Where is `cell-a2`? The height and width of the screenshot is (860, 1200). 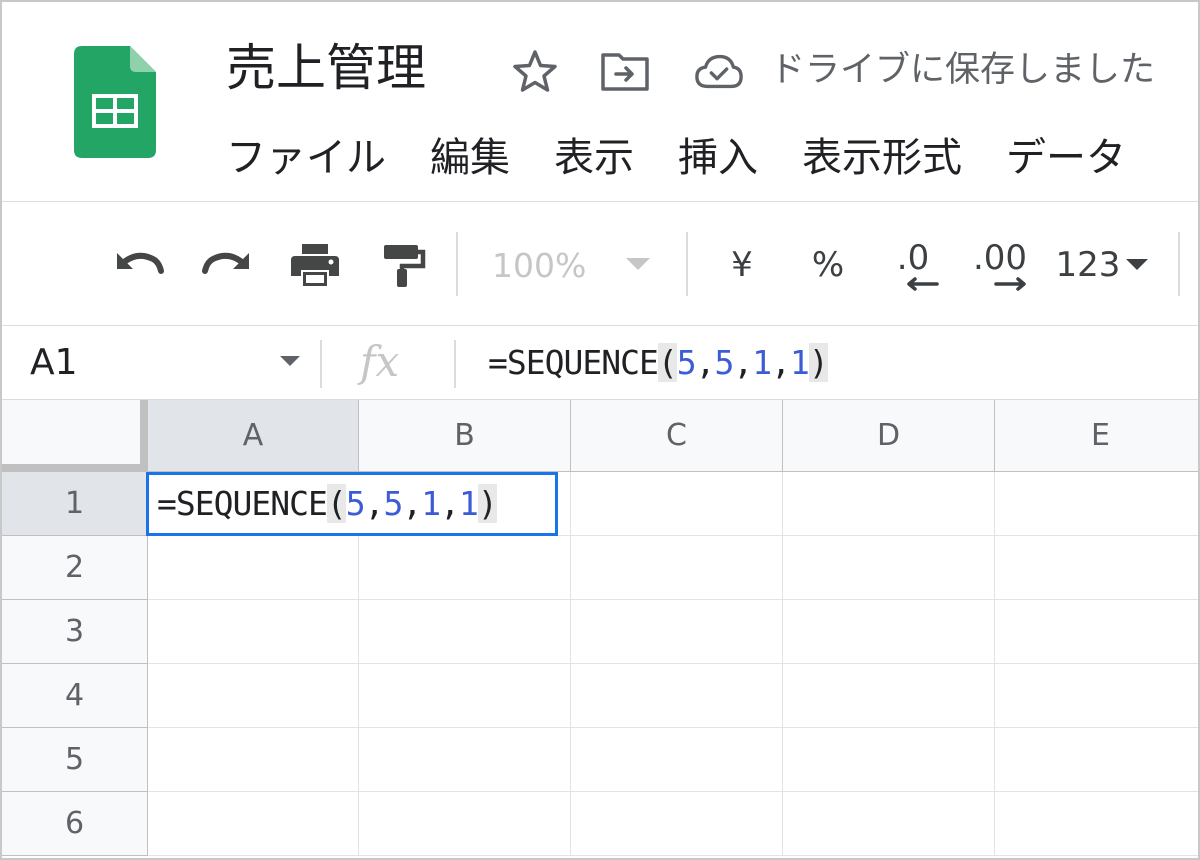 cell-a2 is located at coordinates (253, 568).